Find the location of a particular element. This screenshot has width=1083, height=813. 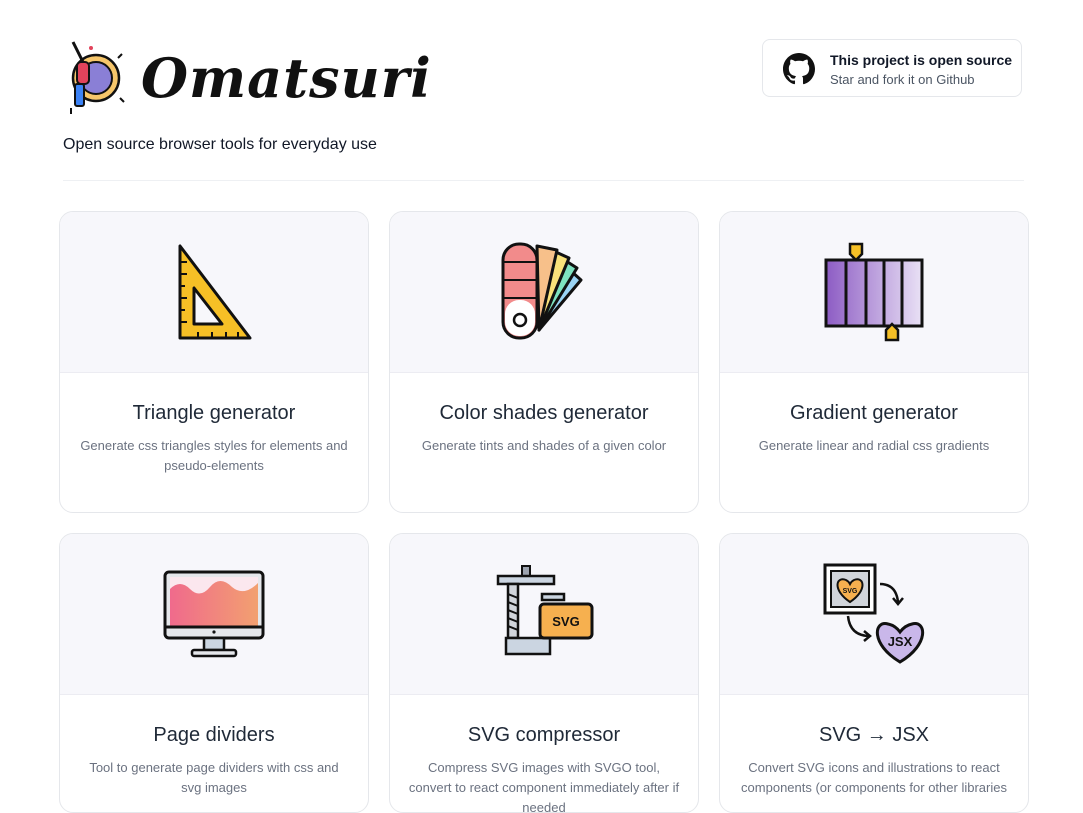

github-card-subtitle: Star and fork it on Github is located at coordinates (902, 79).